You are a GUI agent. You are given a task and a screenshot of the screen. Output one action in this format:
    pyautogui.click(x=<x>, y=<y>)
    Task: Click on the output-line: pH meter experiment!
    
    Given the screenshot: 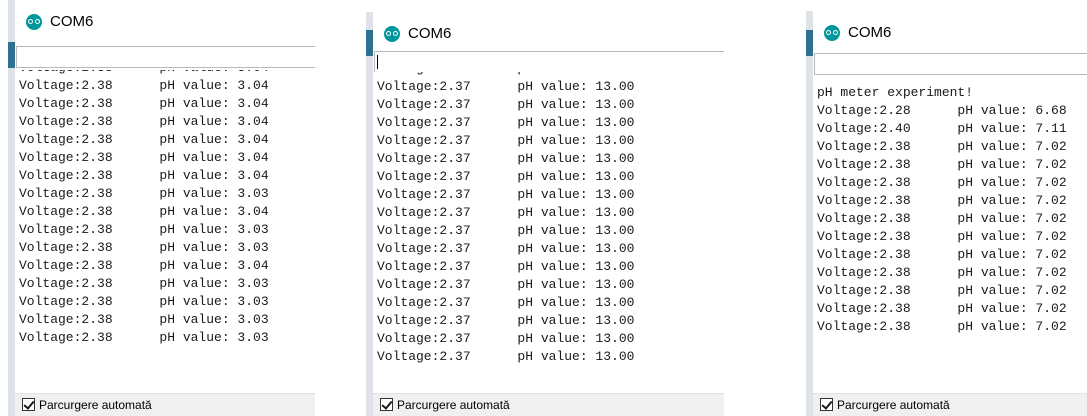 What is the action you would take?
    pyautogui.click(x=895, y=92)
    